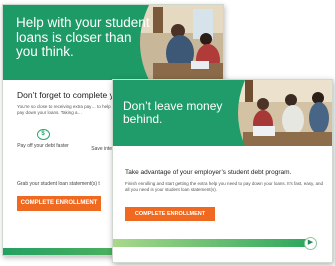  Describe the element at coordinates (170, 214) in the screenshot. I see `front-complete-enrollment-button: COMPLETE ENROLLMENT` at that location.